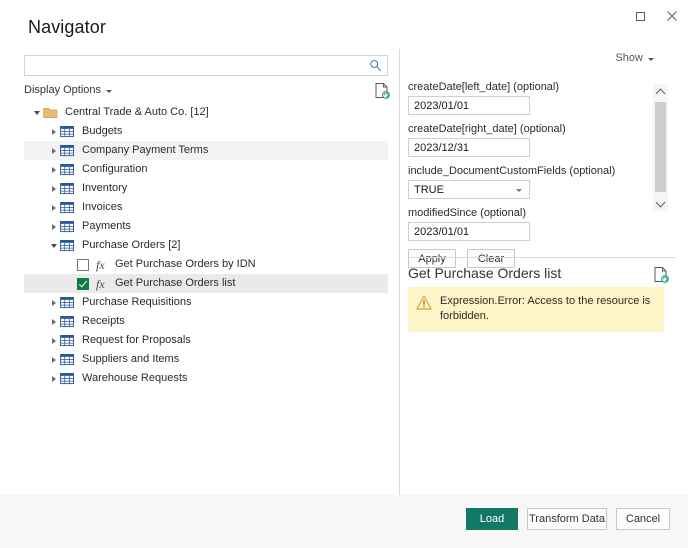 The width and height of the screenshot is (688, 548). What do you see at coordinates (206, 226) in the screenshot?
I see `tree-item: Payments` at bounding box center [206, 226].